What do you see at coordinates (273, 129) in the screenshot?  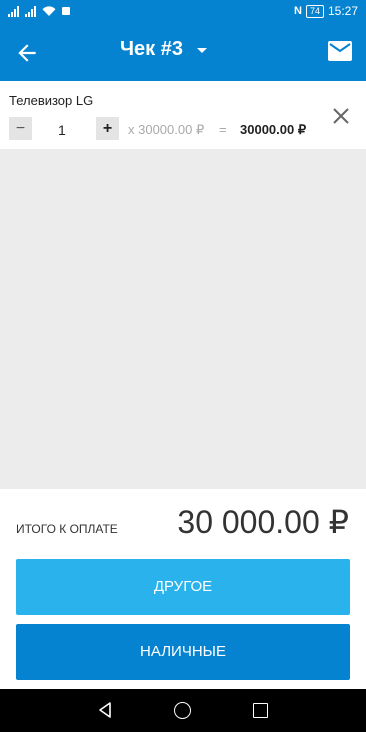 I see `line-total: 30000.00 ₽` at bounding box center [273, 129].